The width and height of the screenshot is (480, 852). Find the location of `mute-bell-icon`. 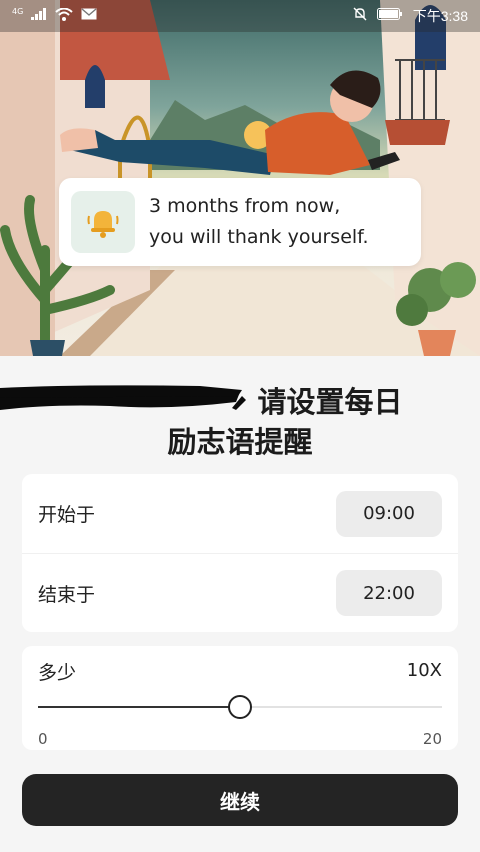

mute-bell-icon is located at coordinates (360, 16).